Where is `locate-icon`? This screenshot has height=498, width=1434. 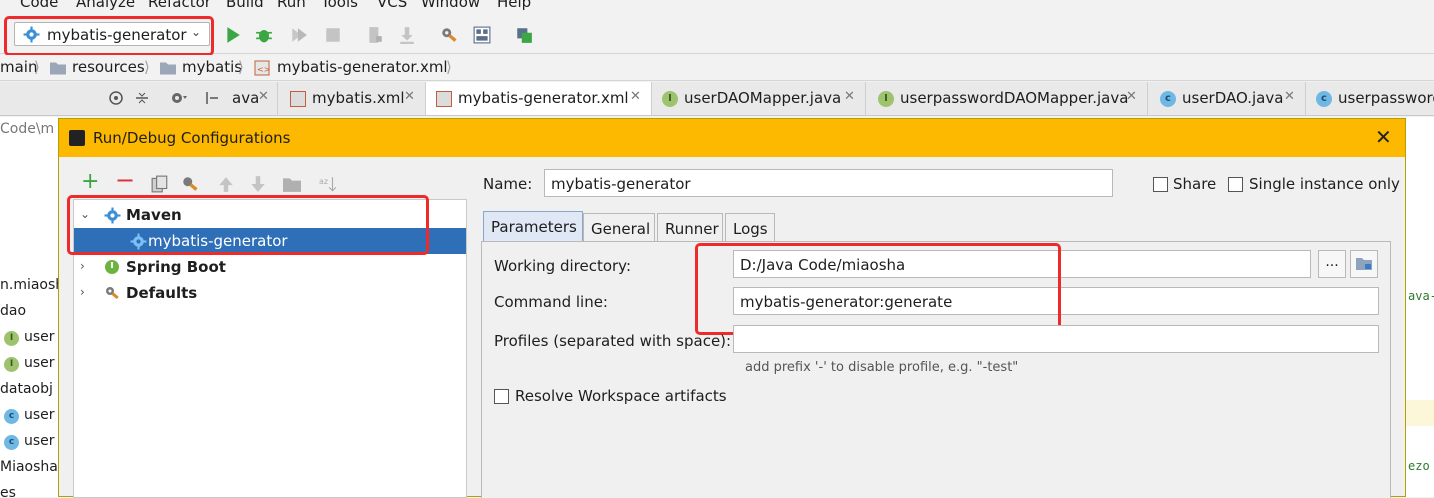
locate-icon is located at coordinates (116, 98).